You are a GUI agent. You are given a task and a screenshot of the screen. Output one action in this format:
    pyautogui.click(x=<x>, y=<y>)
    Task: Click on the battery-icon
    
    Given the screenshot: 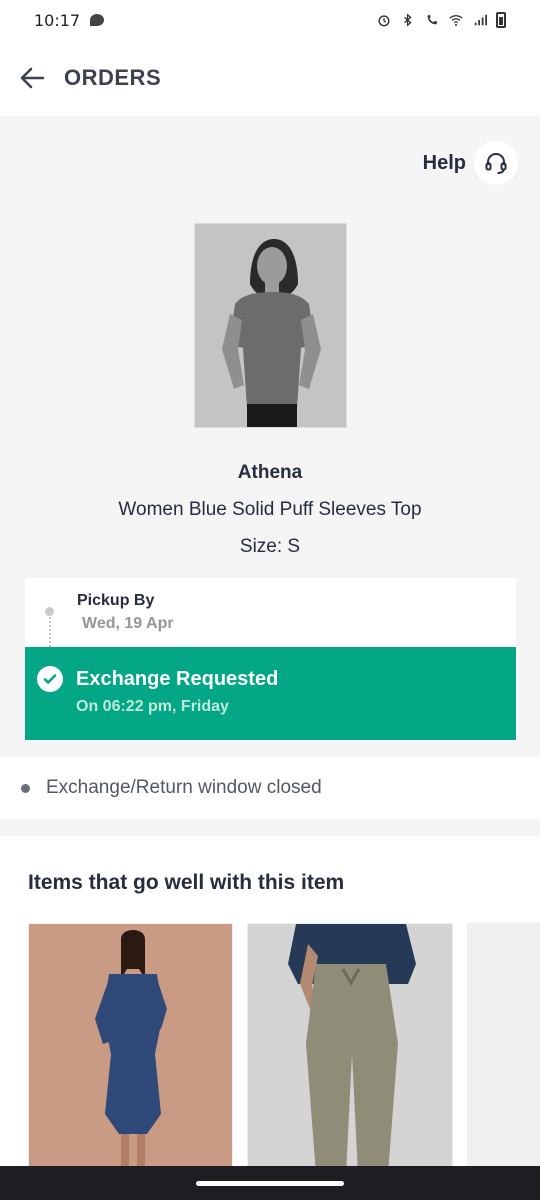 What is the action you would take?
    pyautogui.click(x=501, y=20)
    